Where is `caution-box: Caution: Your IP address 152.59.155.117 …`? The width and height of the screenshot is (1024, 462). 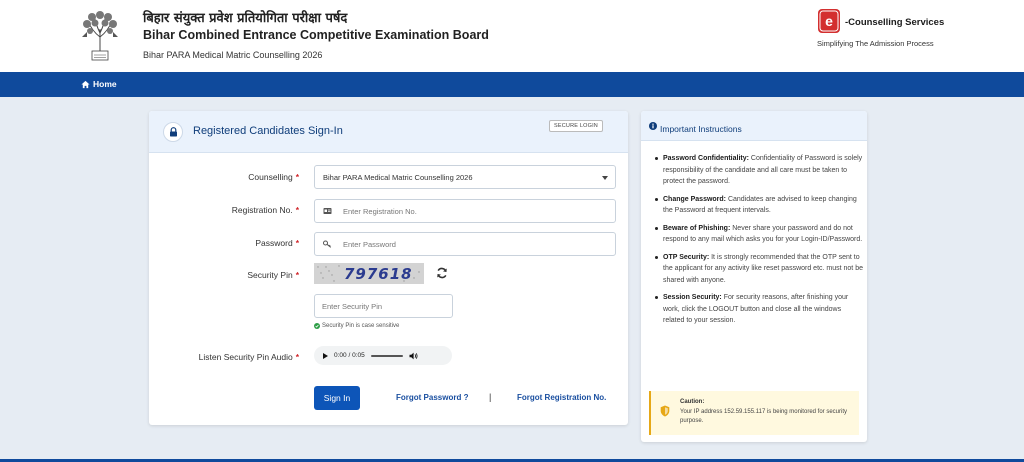
caution-box: Caution: Your IP address 152.59.155.117 … is located at coordinates (754, 413).